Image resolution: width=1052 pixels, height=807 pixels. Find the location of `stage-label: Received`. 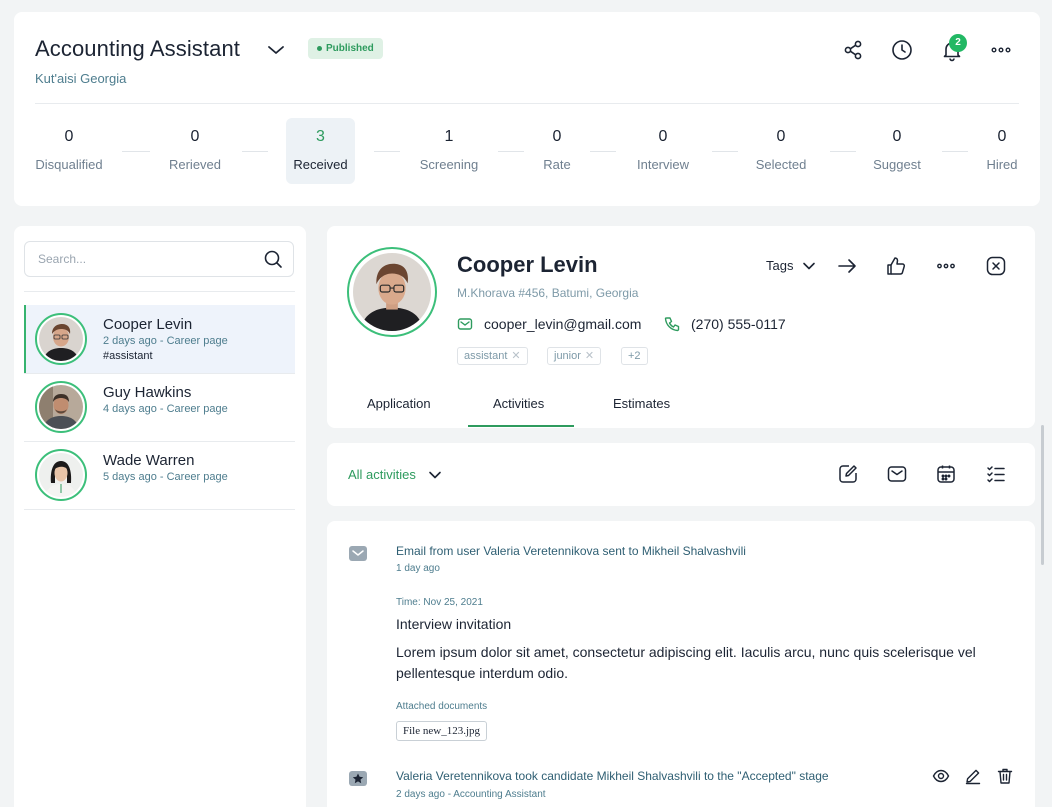

stage-label: Received is located at coordinates (320, 164).